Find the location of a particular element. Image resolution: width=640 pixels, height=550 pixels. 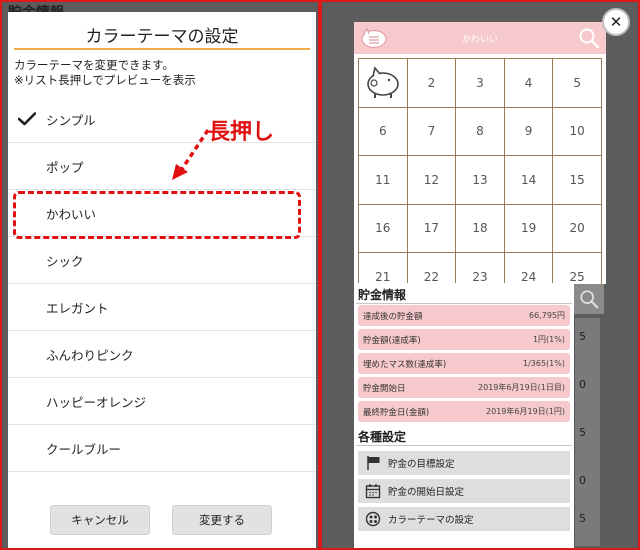

annotation-arrow-icon is located at coordinates (191, 154).